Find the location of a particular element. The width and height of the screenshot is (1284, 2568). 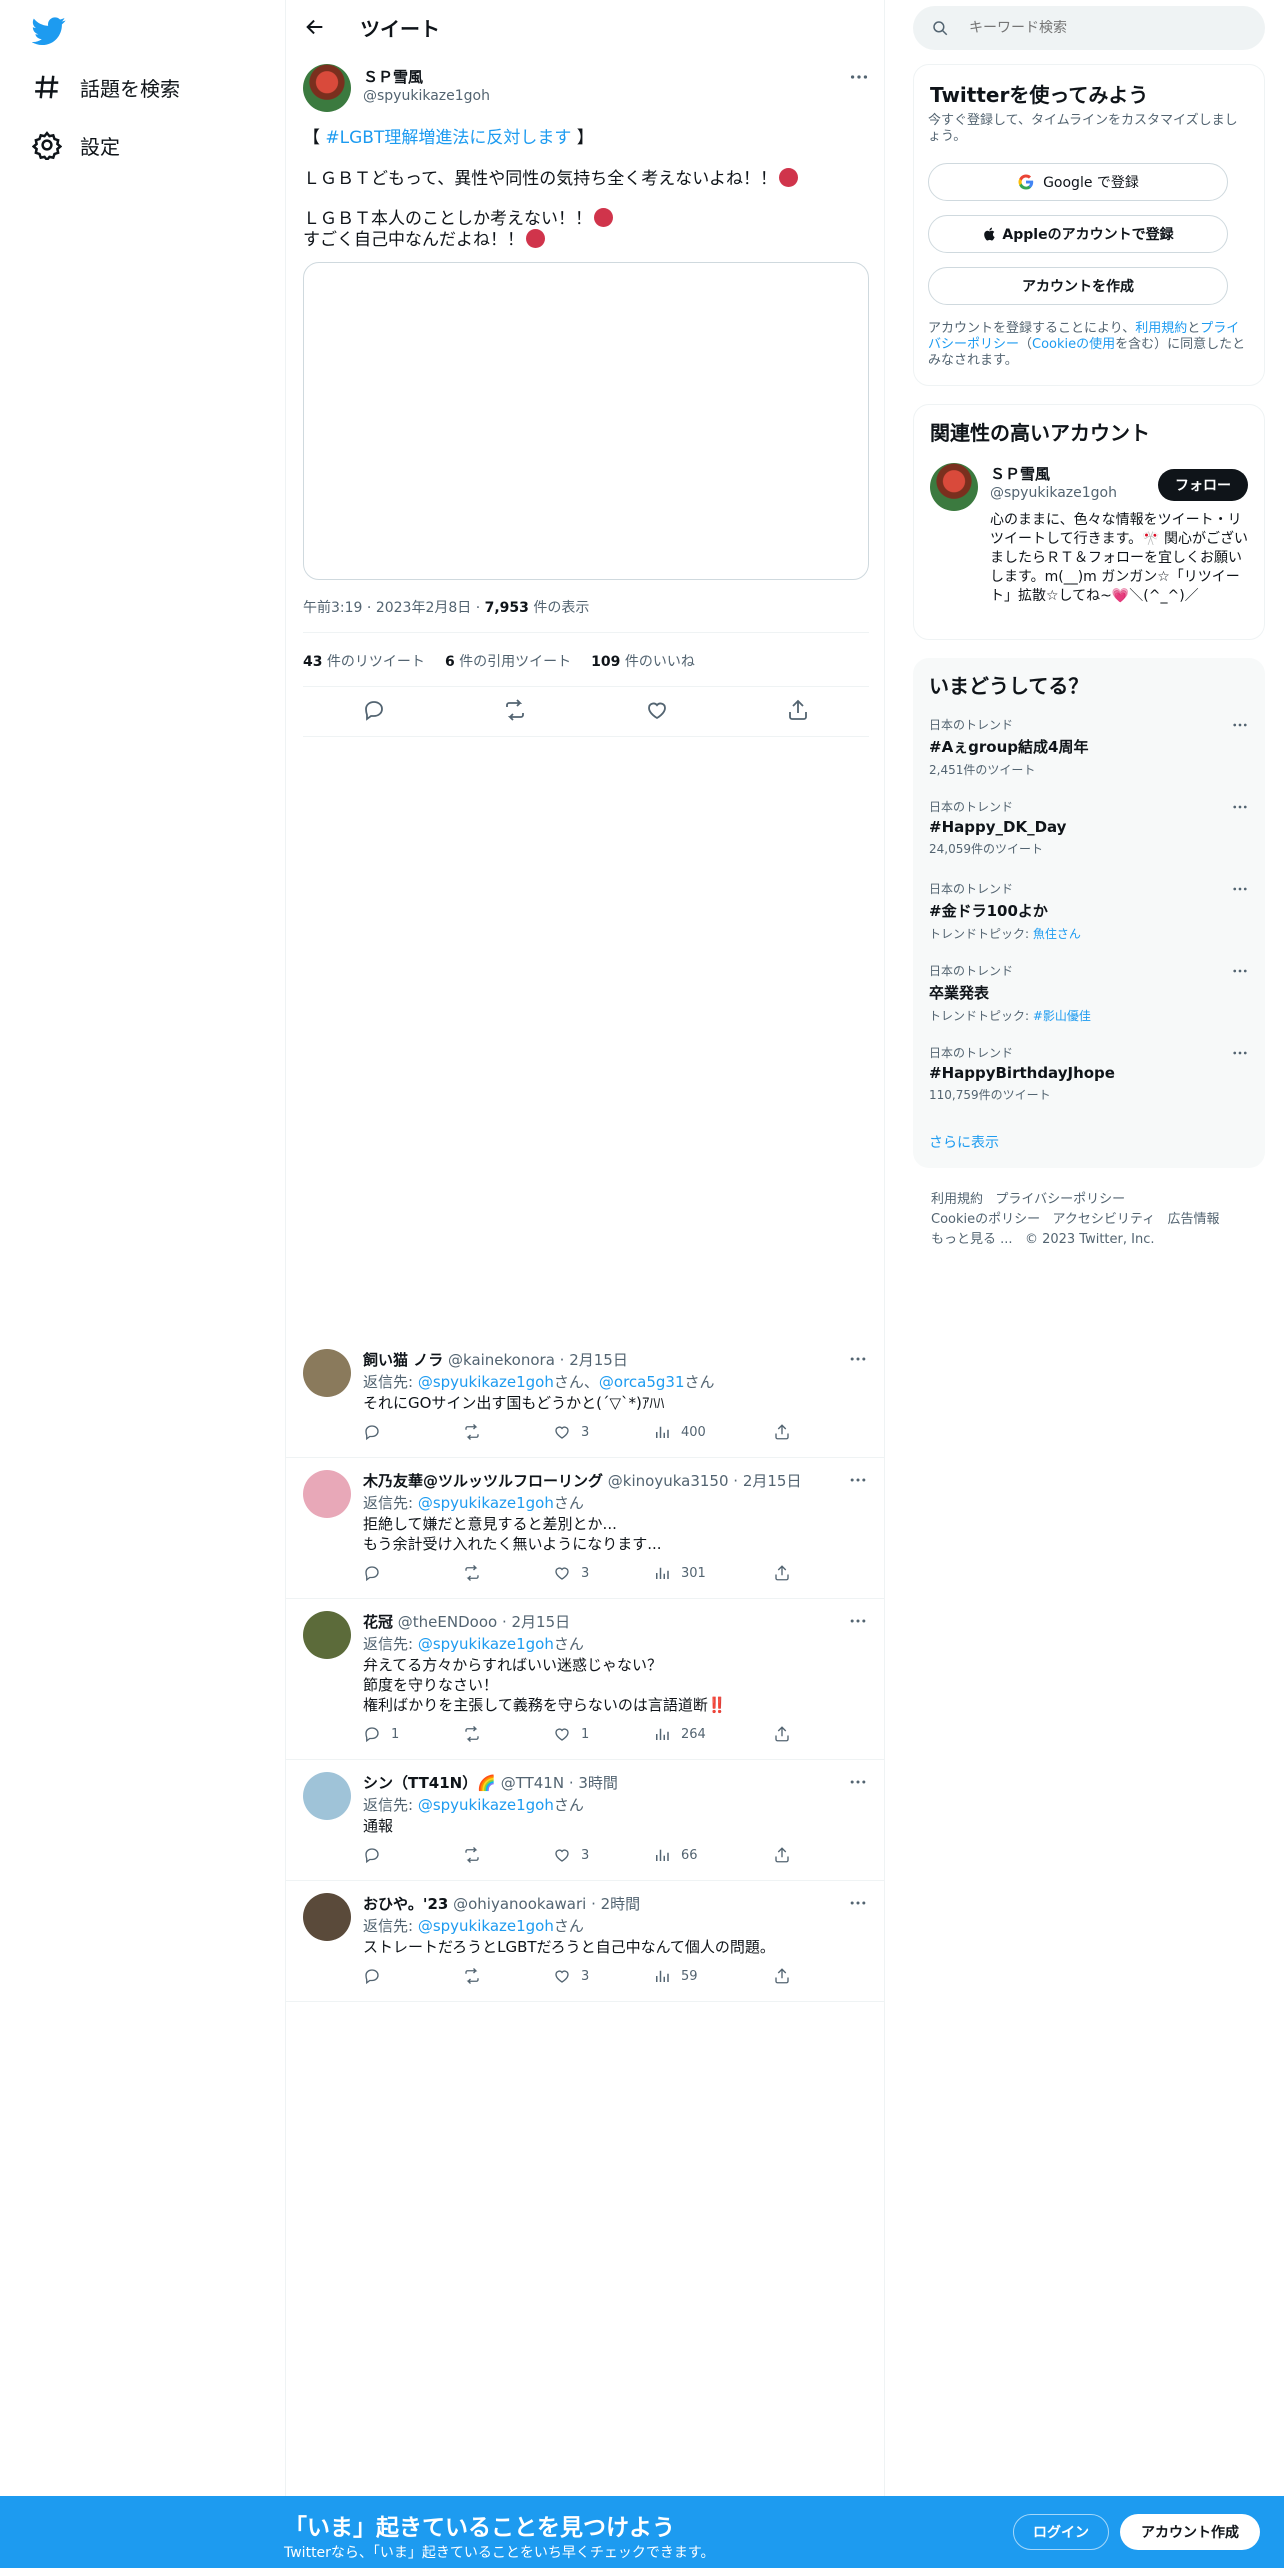

retweet-icon is located at coordinates (515, 710).